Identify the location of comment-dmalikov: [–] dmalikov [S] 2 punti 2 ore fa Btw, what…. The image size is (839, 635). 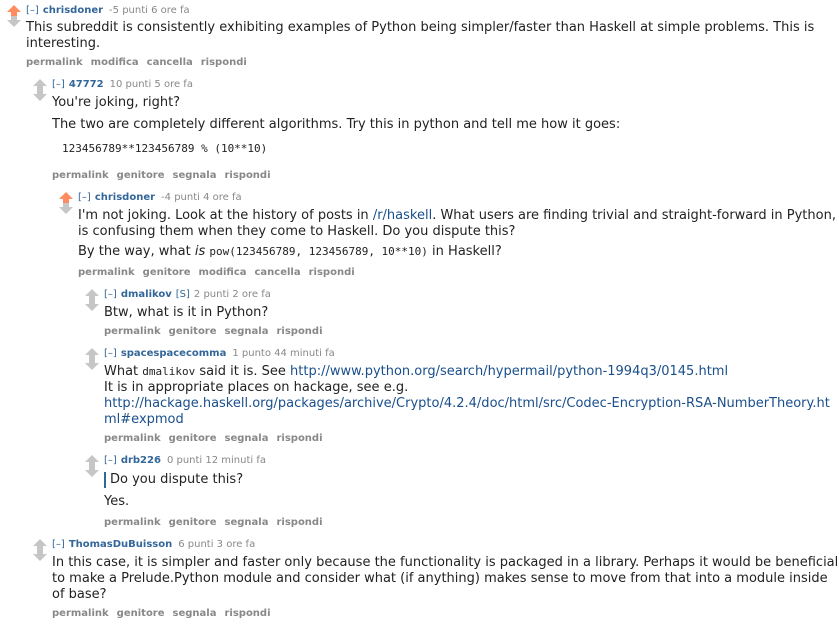
(461, 313).